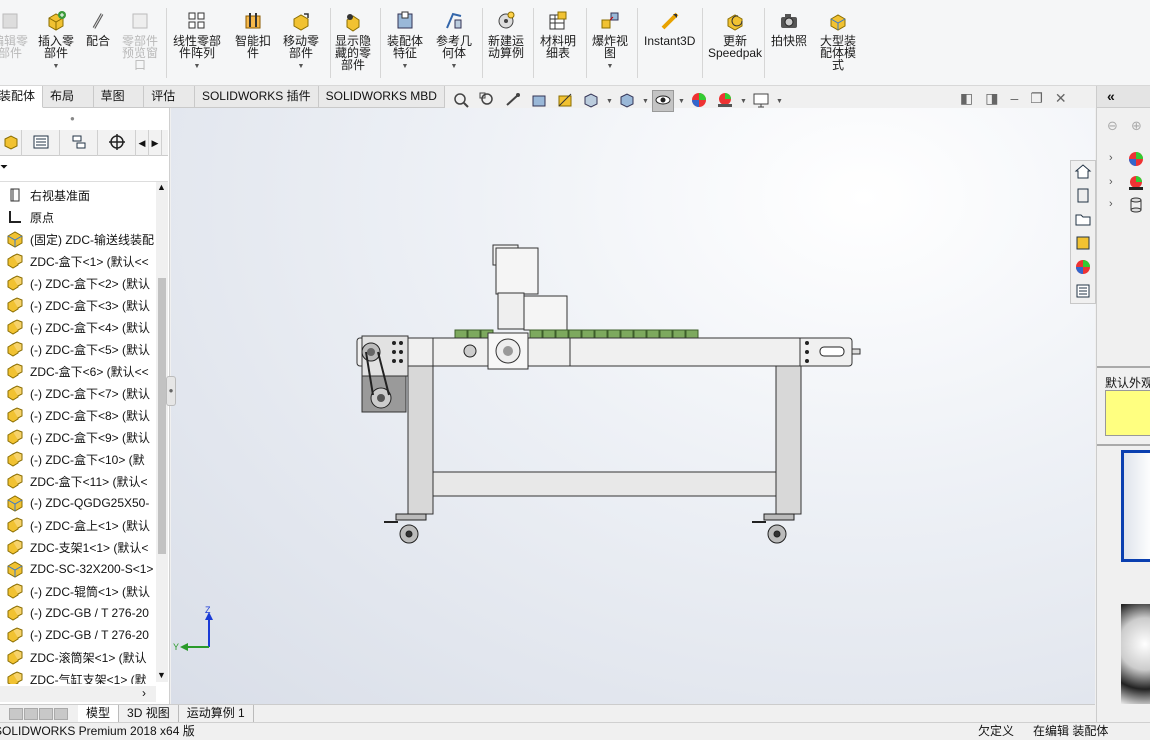 The width and height of the screenshot is (1150, 740). I want to click on previous-view-button, so click(513, 101).